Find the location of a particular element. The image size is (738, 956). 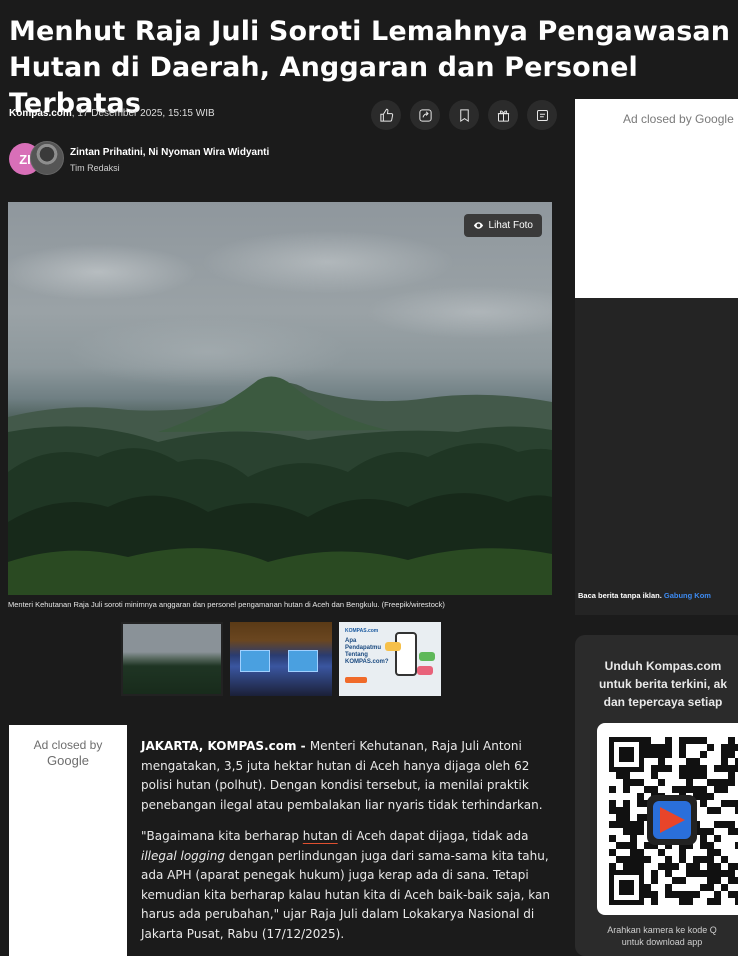

ad-google-label: Google is located at coordinates (68, 760).